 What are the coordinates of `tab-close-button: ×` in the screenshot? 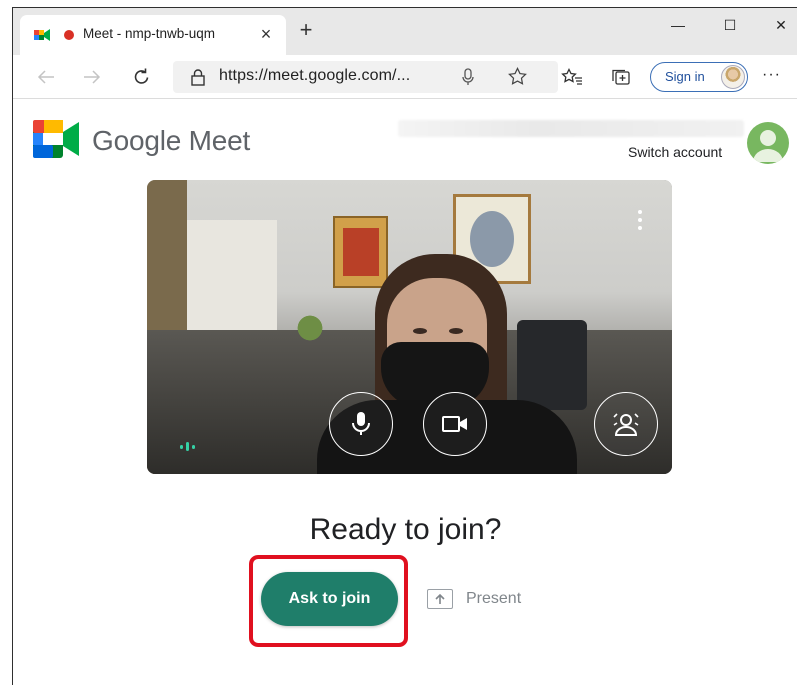 It's located at (266, 34).